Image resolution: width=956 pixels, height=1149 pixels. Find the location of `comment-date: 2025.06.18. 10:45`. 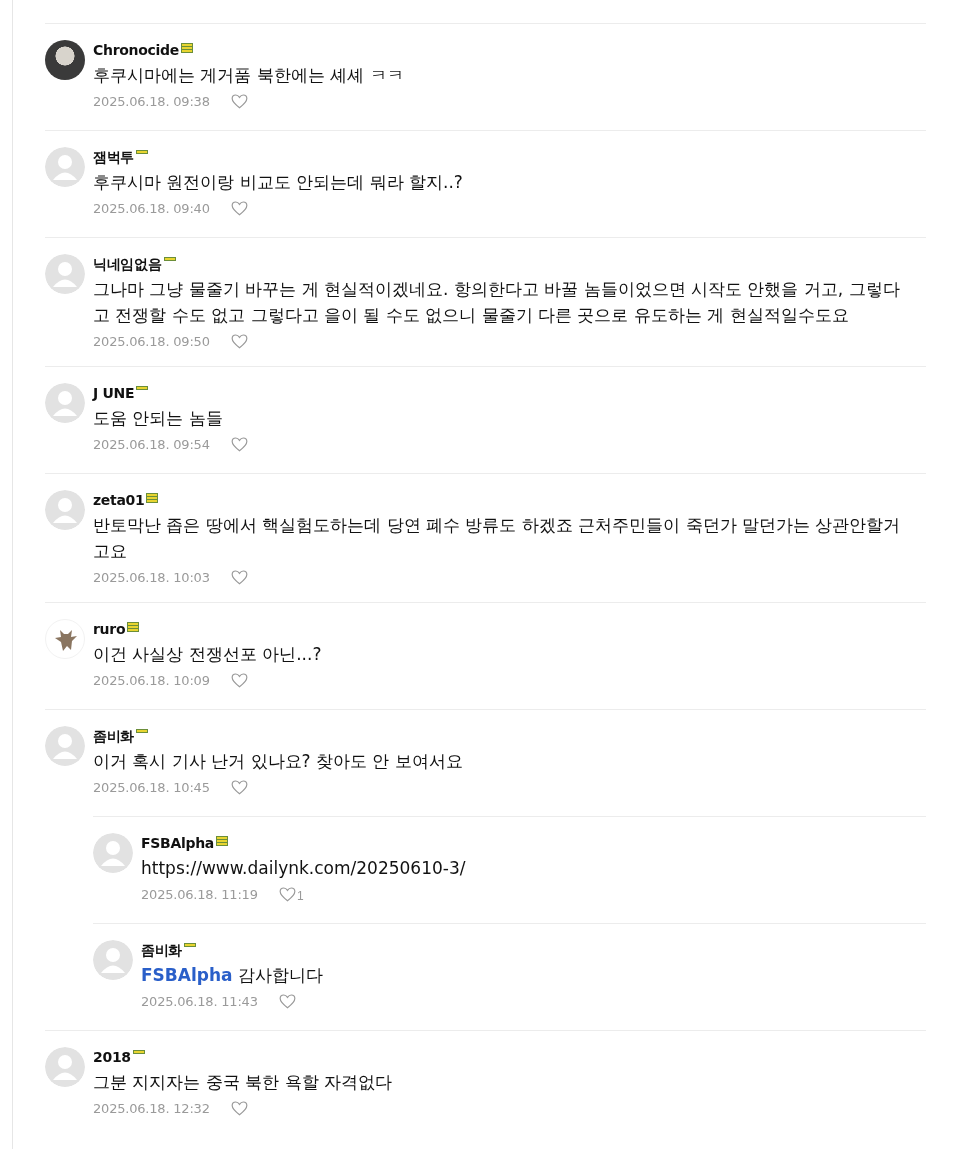

comment-date: 2025.06.18. 10:45 is located at coordinates (152, 787).